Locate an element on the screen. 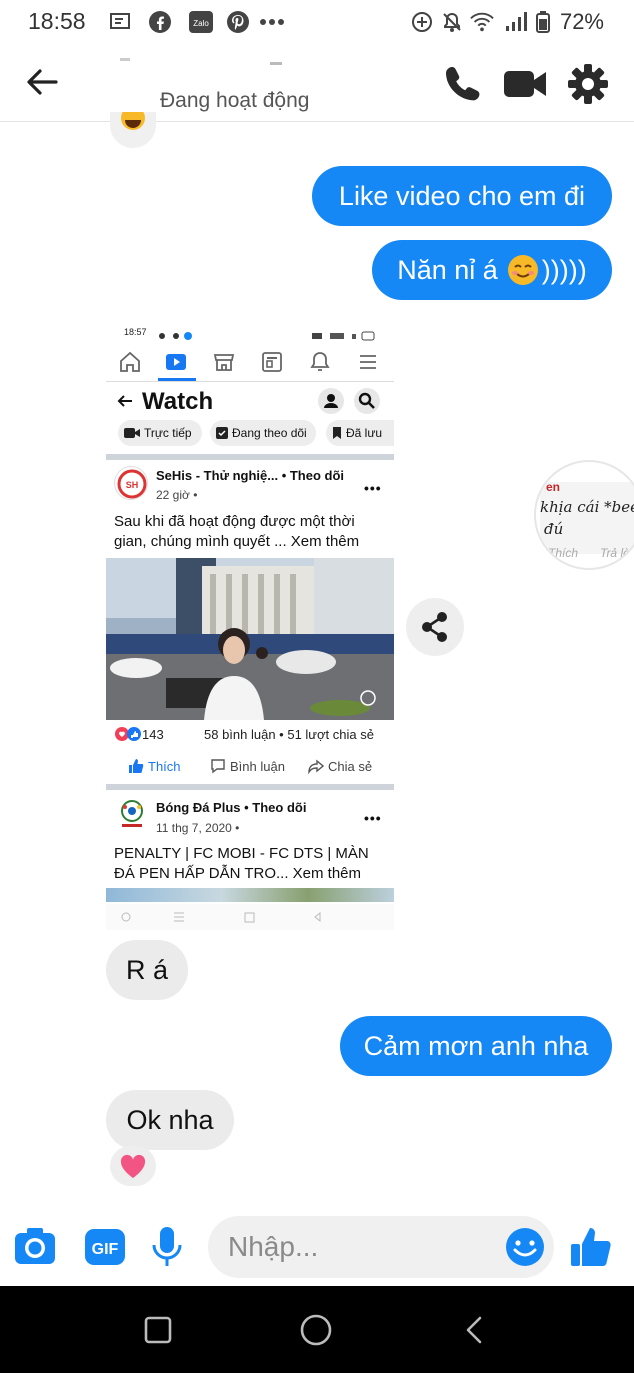  phone-icon is located at coordinates (463, 84).